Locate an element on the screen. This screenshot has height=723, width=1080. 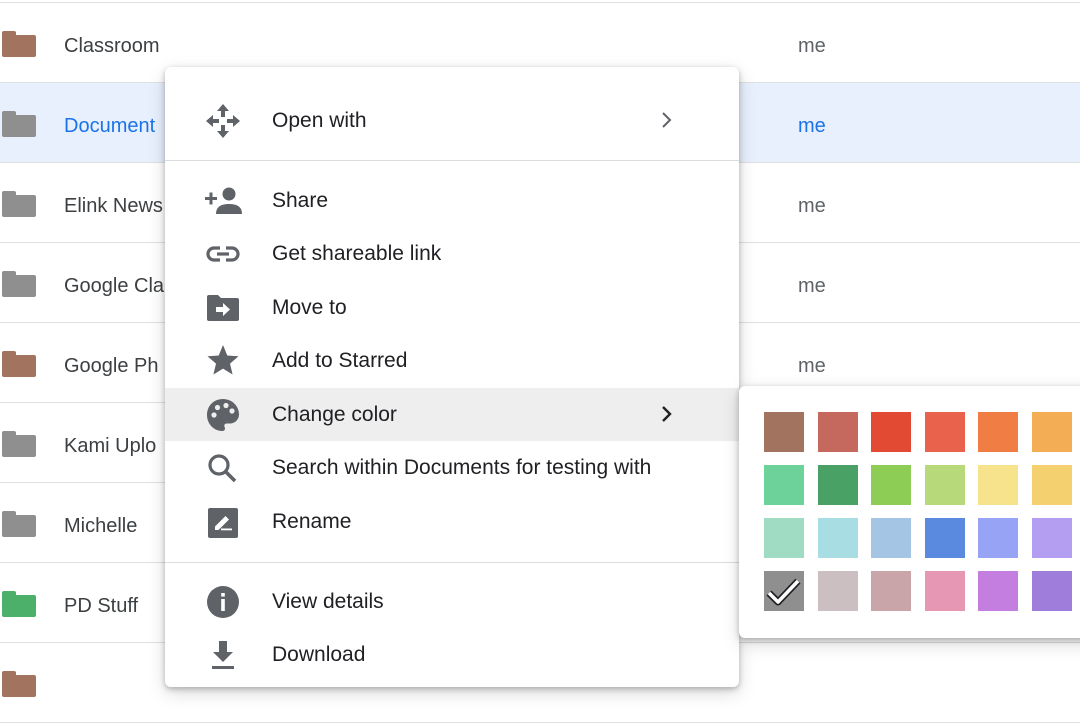
move-arrows-icon is located at coordinates (223, 121).